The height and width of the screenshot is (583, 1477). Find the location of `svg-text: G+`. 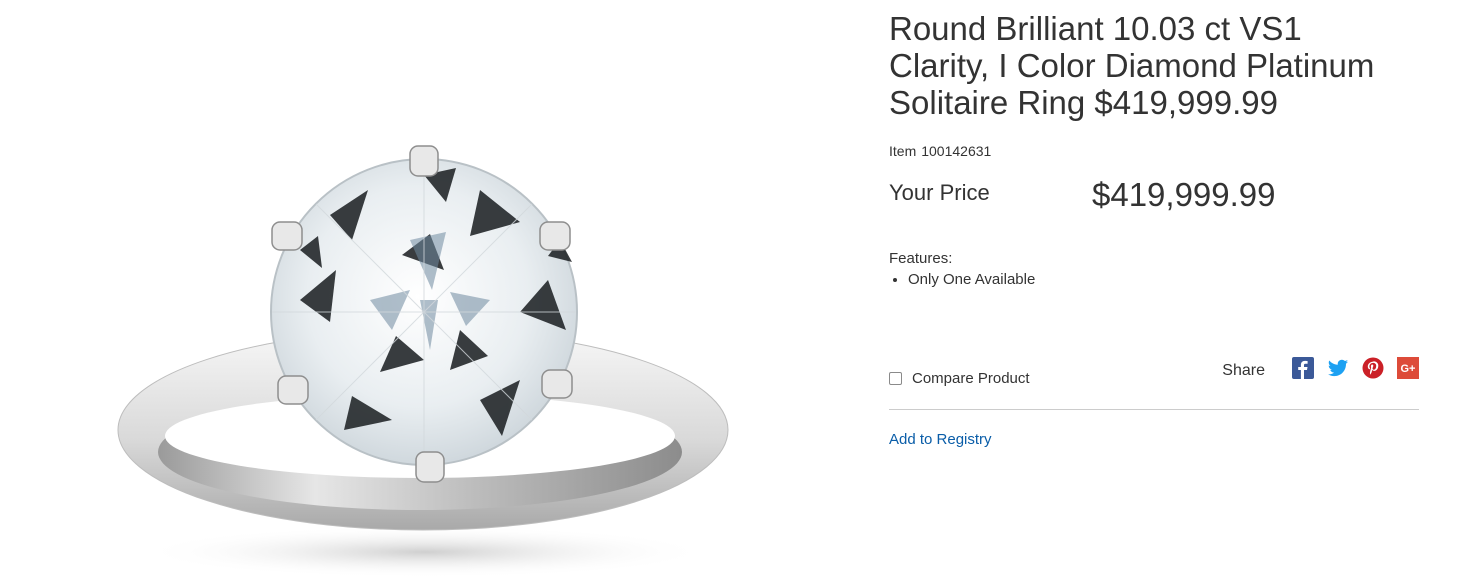

svg-text: G+ is located at coordinates (1408, 369).